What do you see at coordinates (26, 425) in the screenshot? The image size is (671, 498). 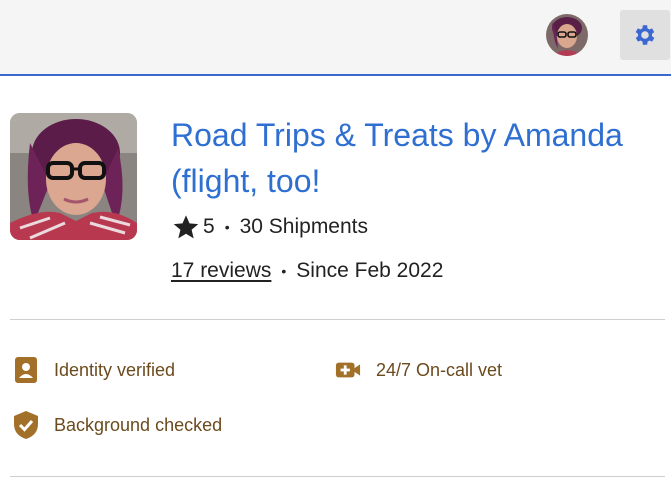 I see `shield-check-icon` at bounding box center [26, 425].